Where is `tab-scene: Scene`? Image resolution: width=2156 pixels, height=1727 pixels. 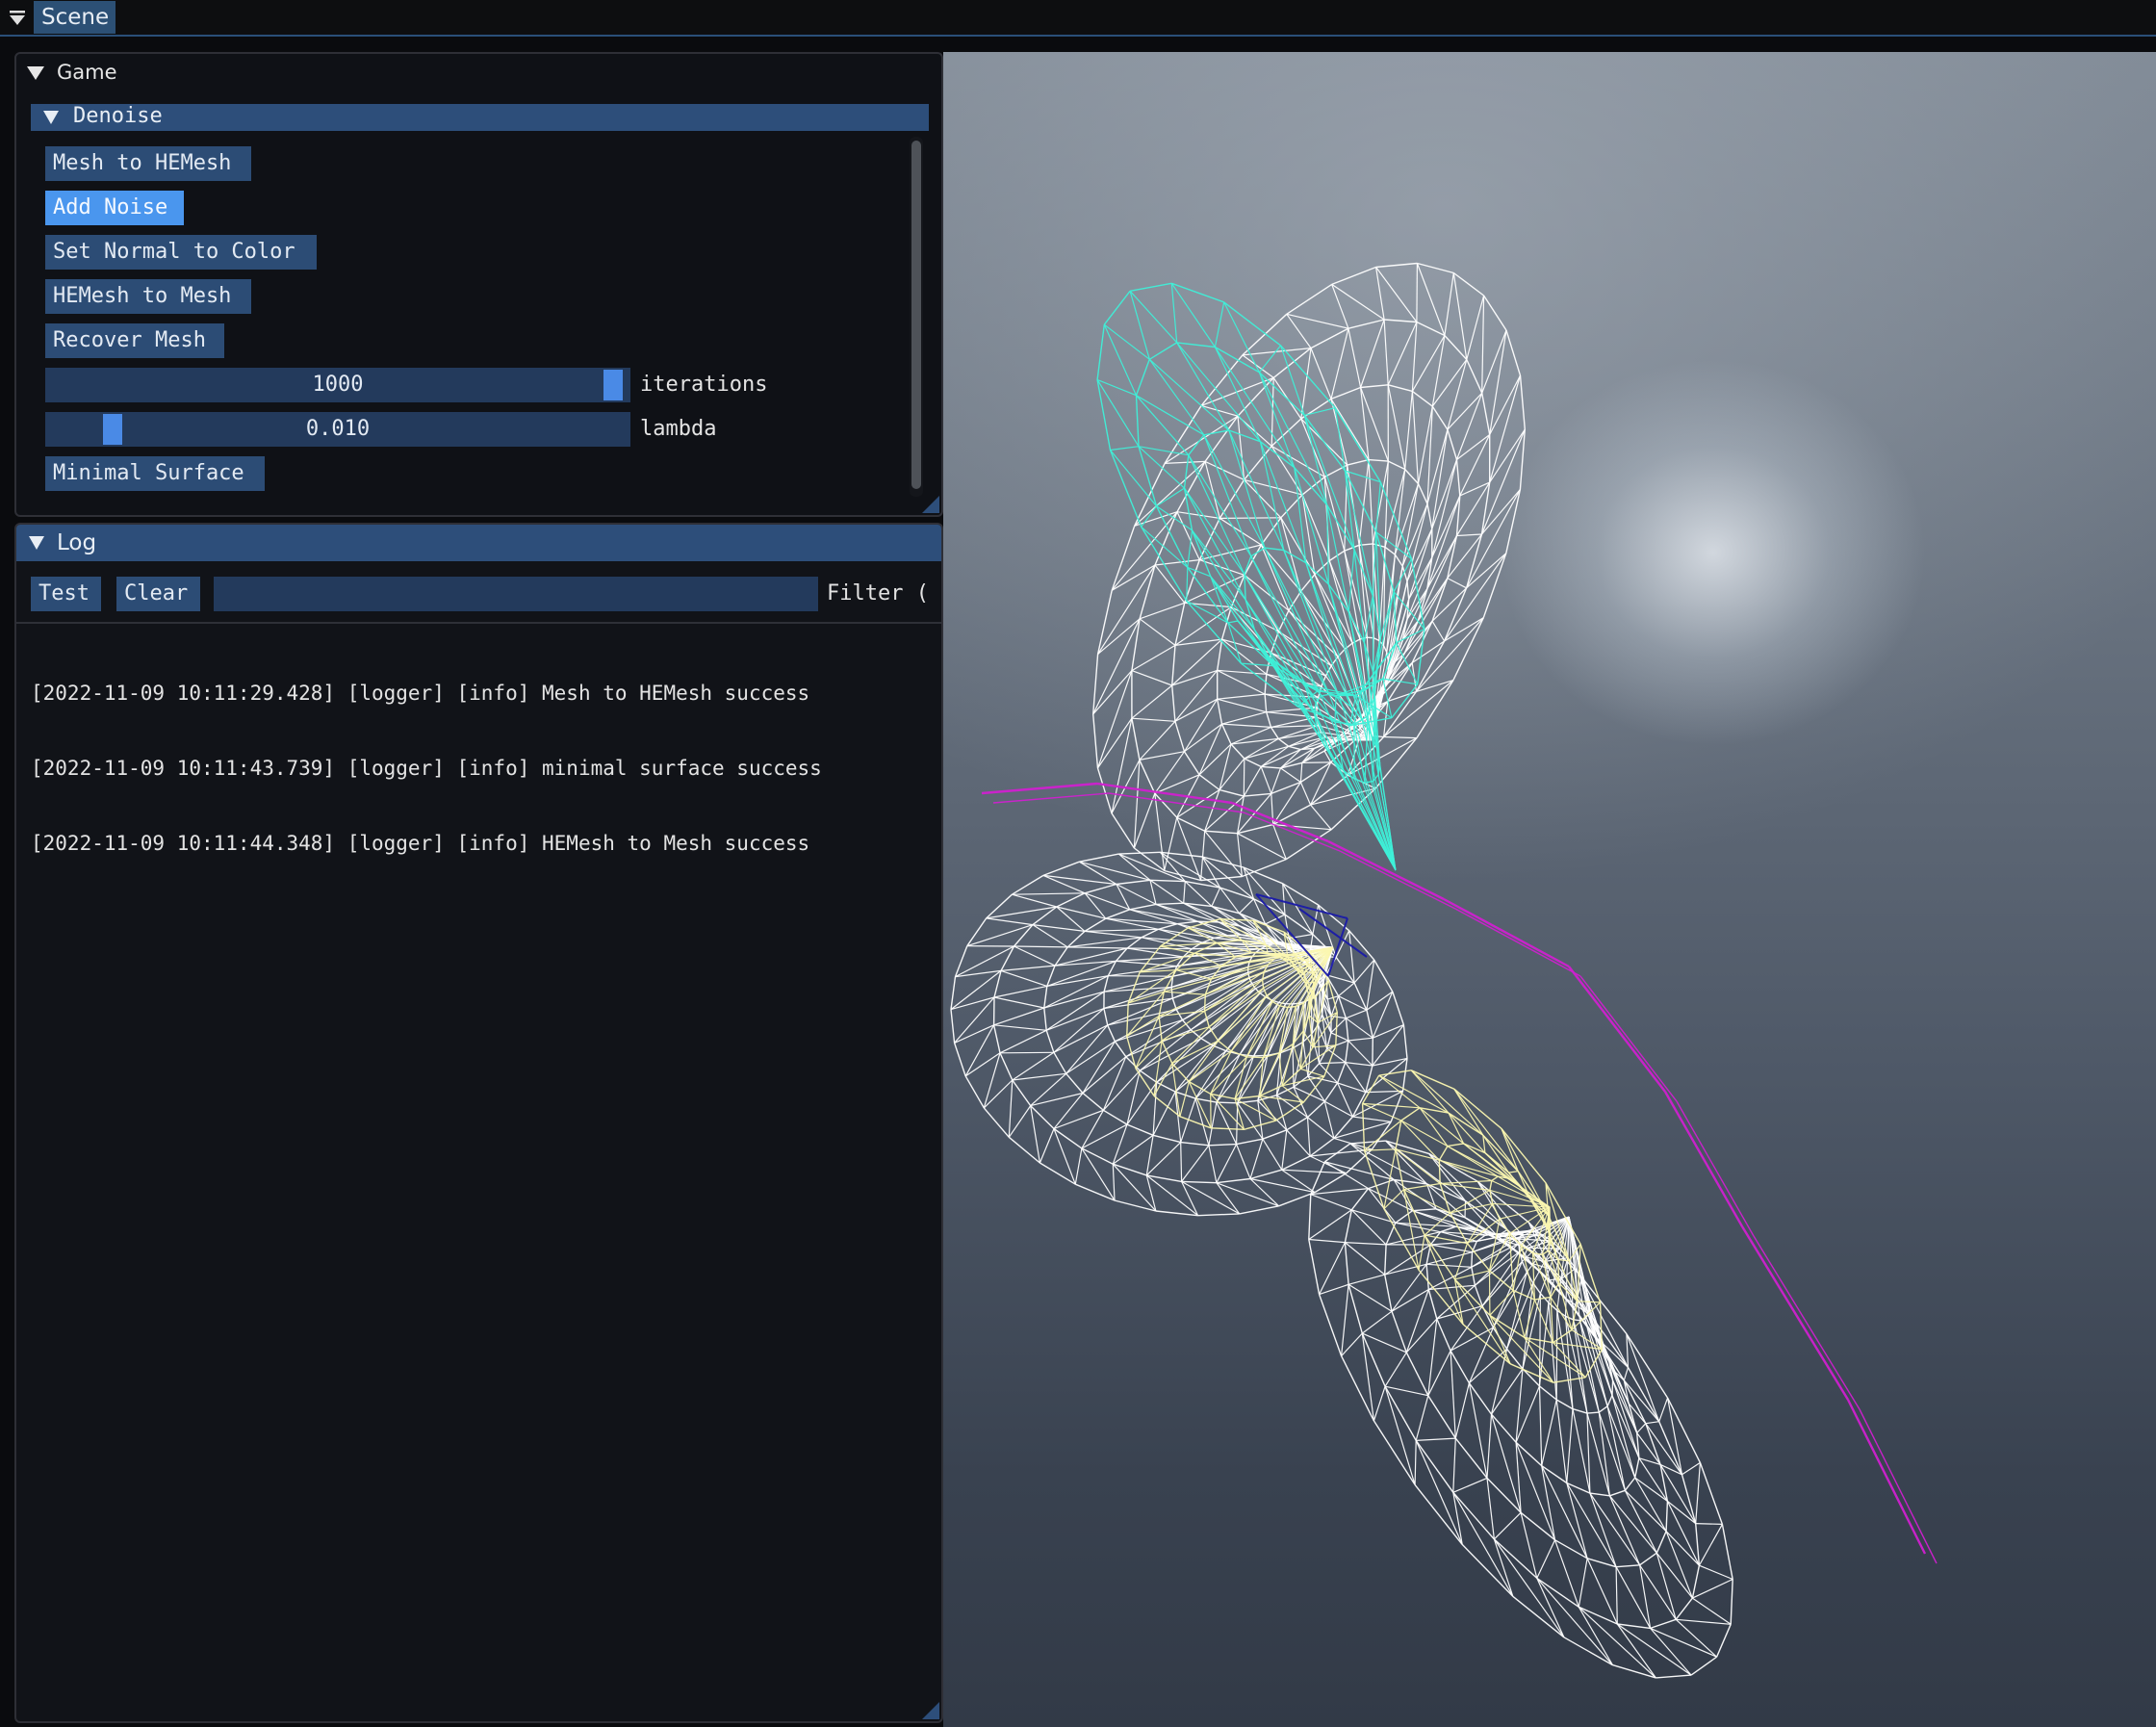 tab-scene: Scene is located at coordinates (75, 17).